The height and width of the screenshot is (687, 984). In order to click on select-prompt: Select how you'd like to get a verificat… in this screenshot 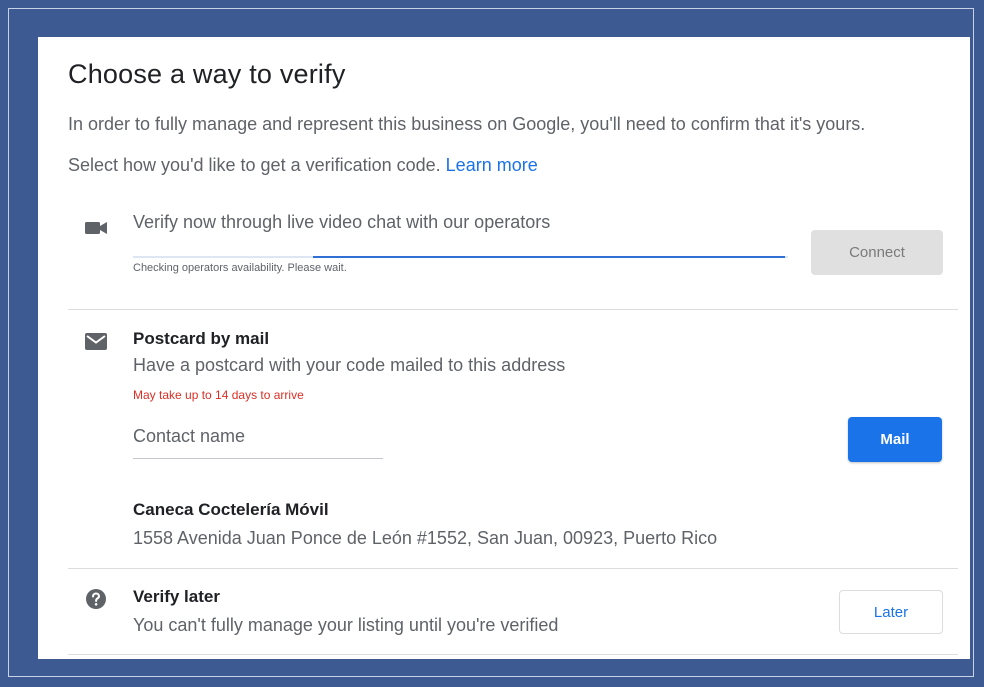, I will do `click(303, 165)`.